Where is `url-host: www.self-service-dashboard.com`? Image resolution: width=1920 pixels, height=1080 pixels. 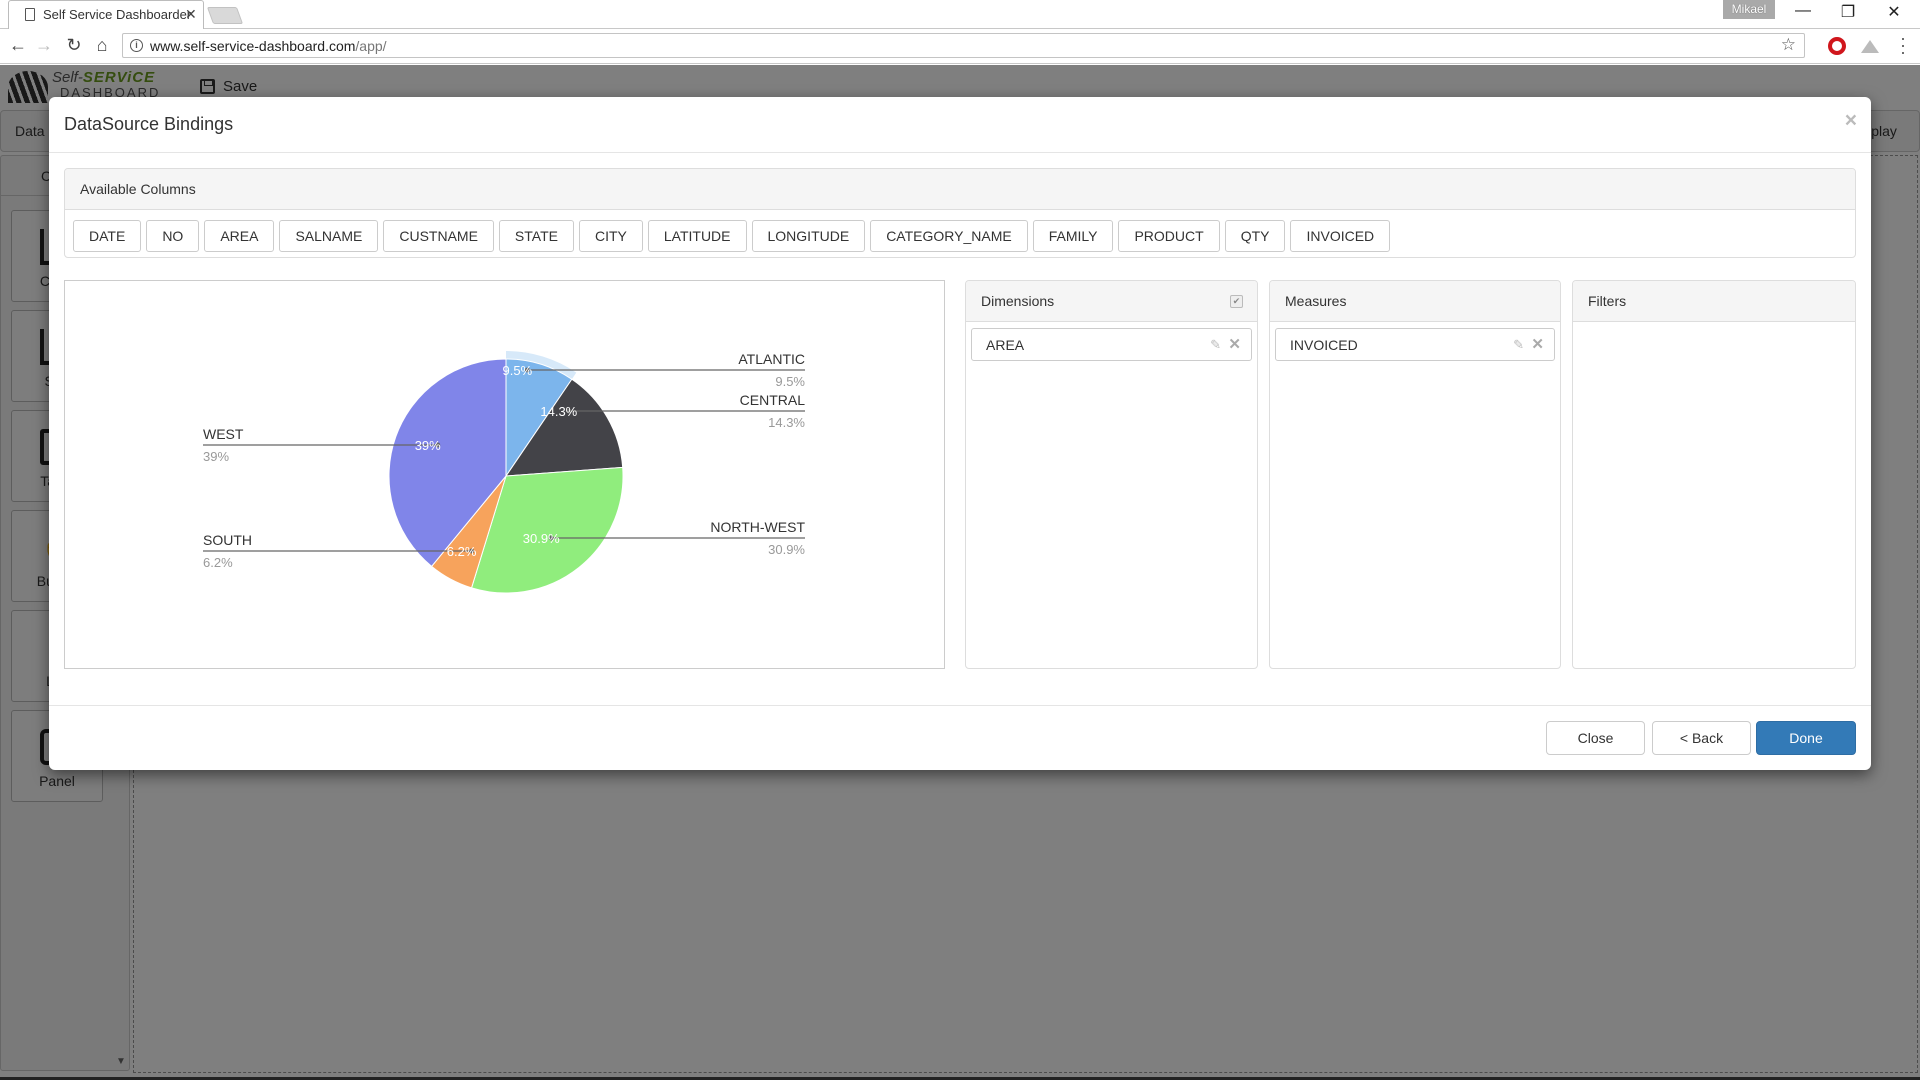
url-host: www.self-service-dashboard.com is located at coordinates (253, 46).